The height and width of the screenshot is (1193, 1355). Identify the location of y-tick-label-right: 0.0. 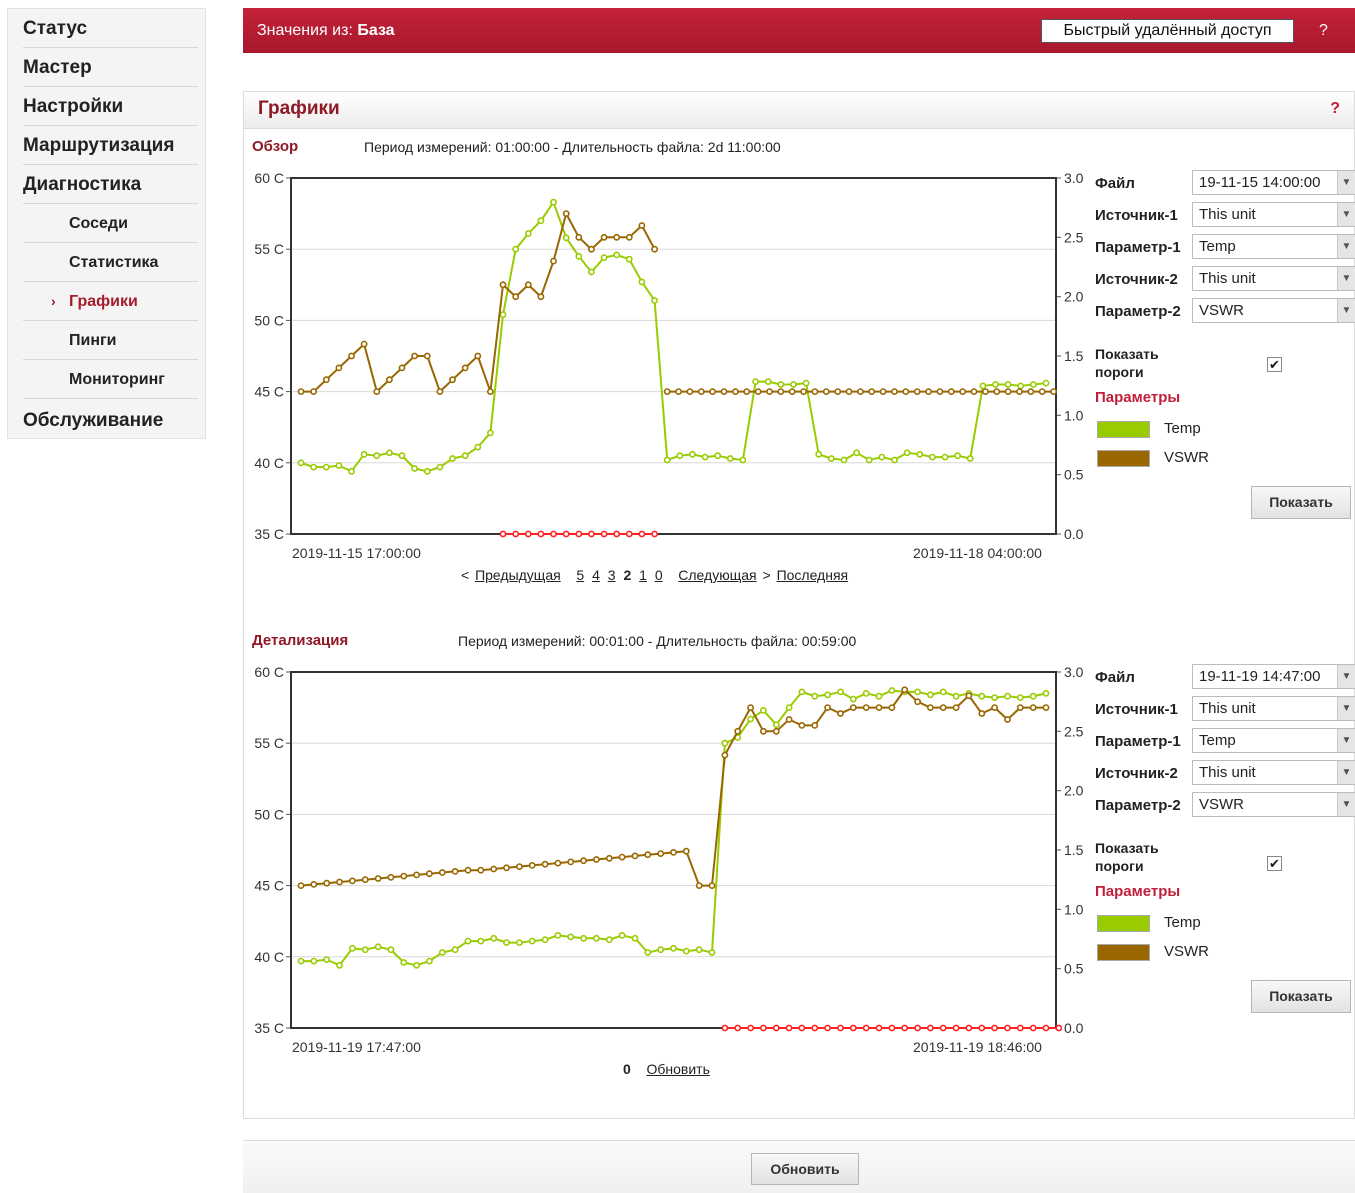
(1074, 1028).